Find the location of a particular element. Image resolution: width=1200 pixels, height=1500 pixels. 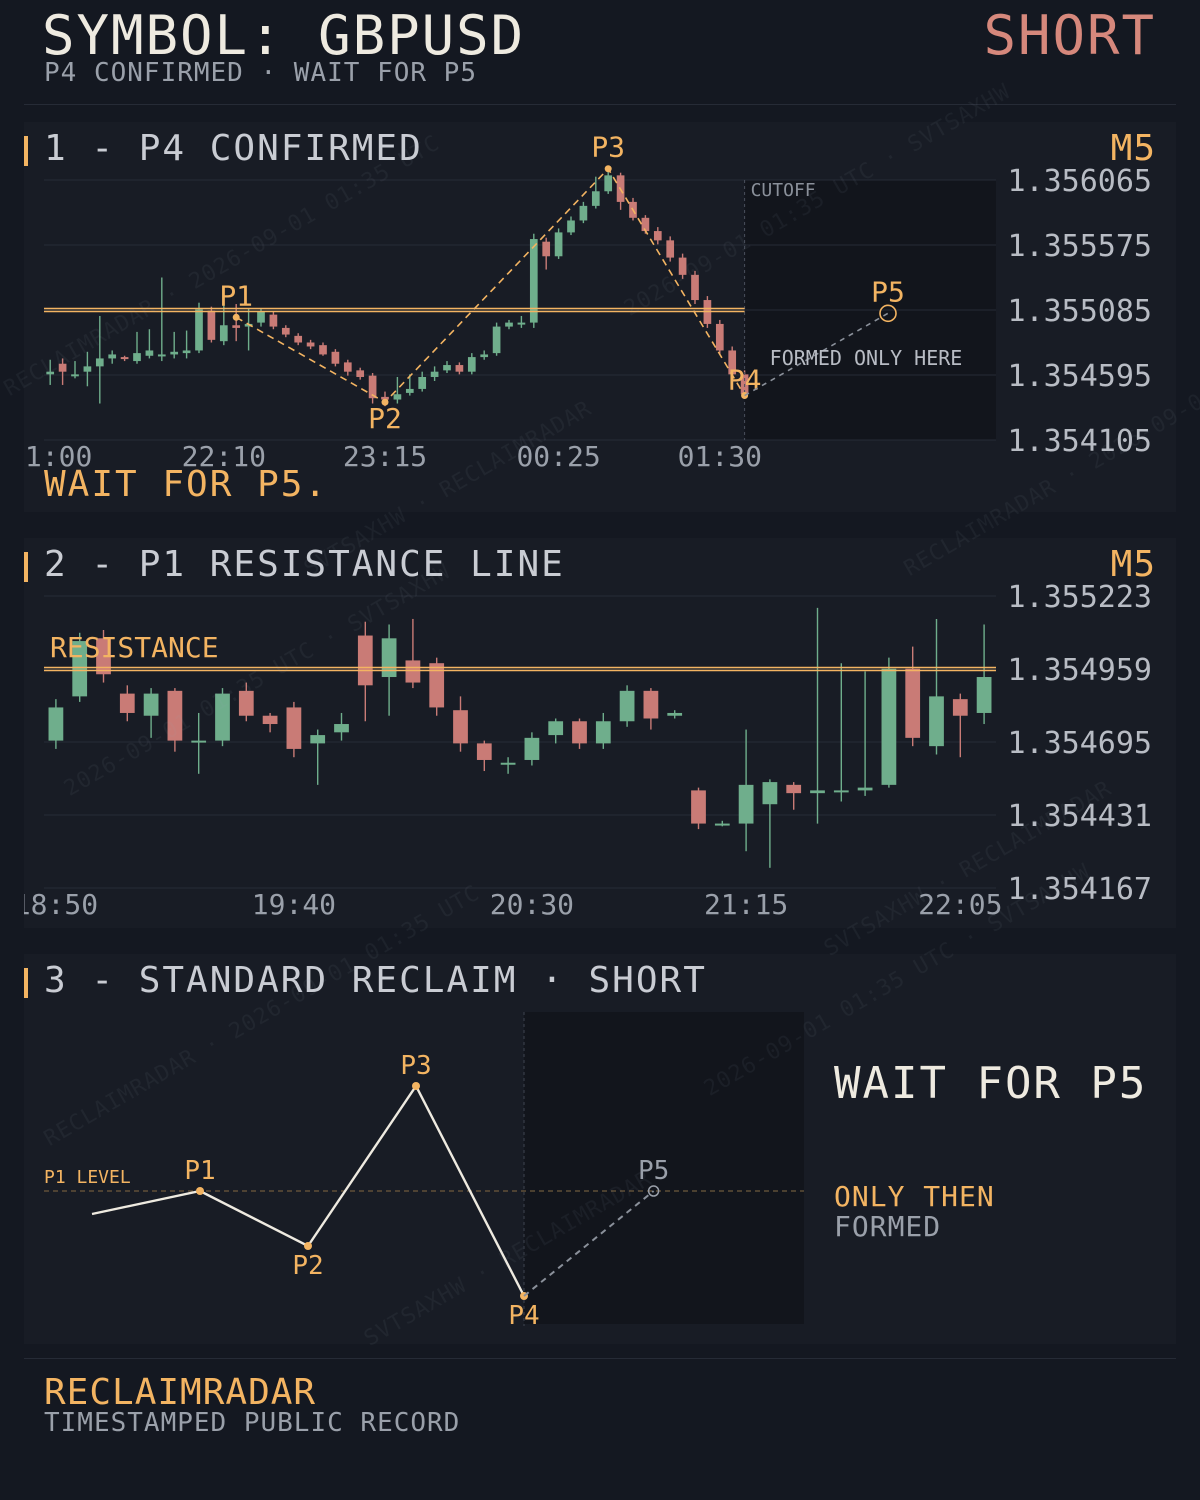

y-tick-label: 1.354695 is located at coordinates (1080, 743).